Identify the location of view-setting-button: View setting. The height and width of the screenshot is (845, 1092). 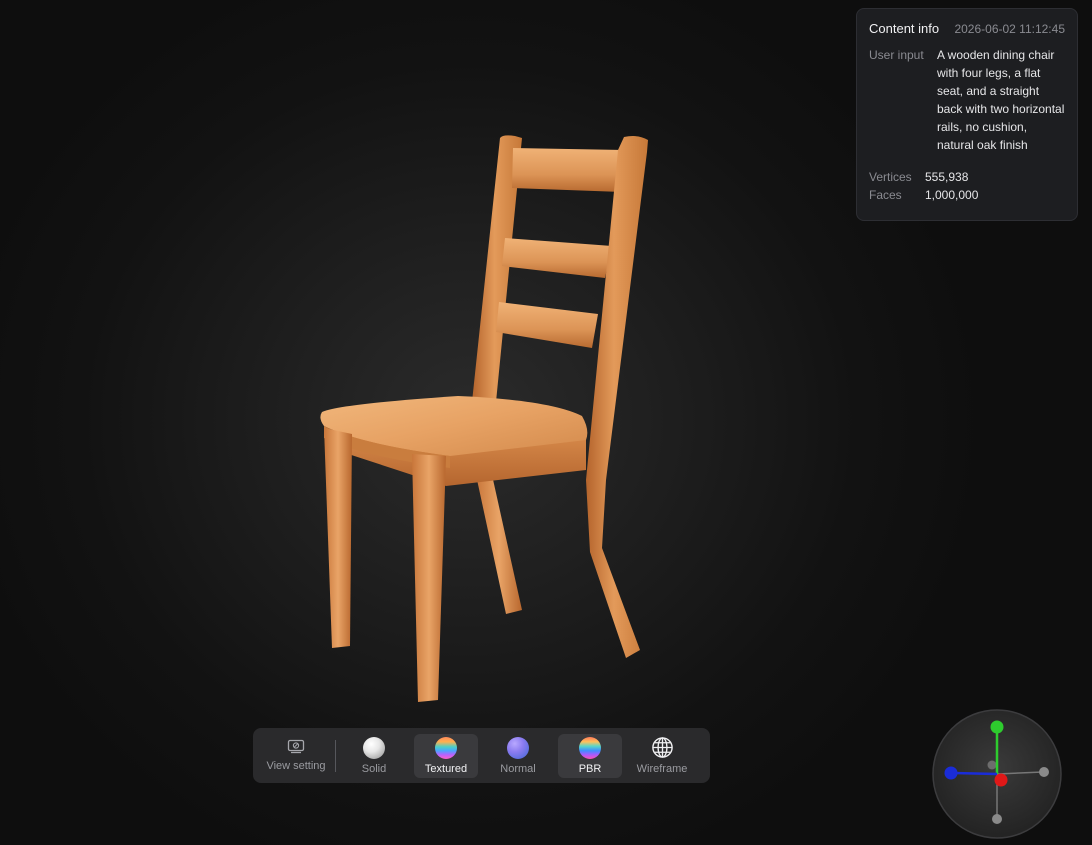
(296, 756).